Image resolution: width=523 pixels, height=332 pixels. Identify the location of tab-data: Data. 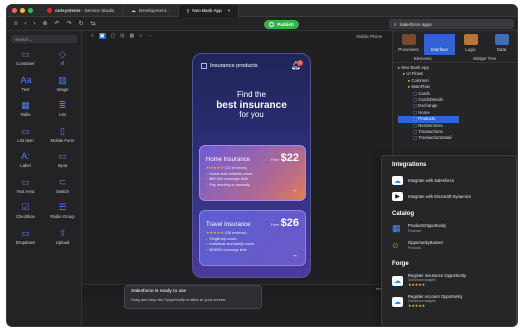
(501, 44).